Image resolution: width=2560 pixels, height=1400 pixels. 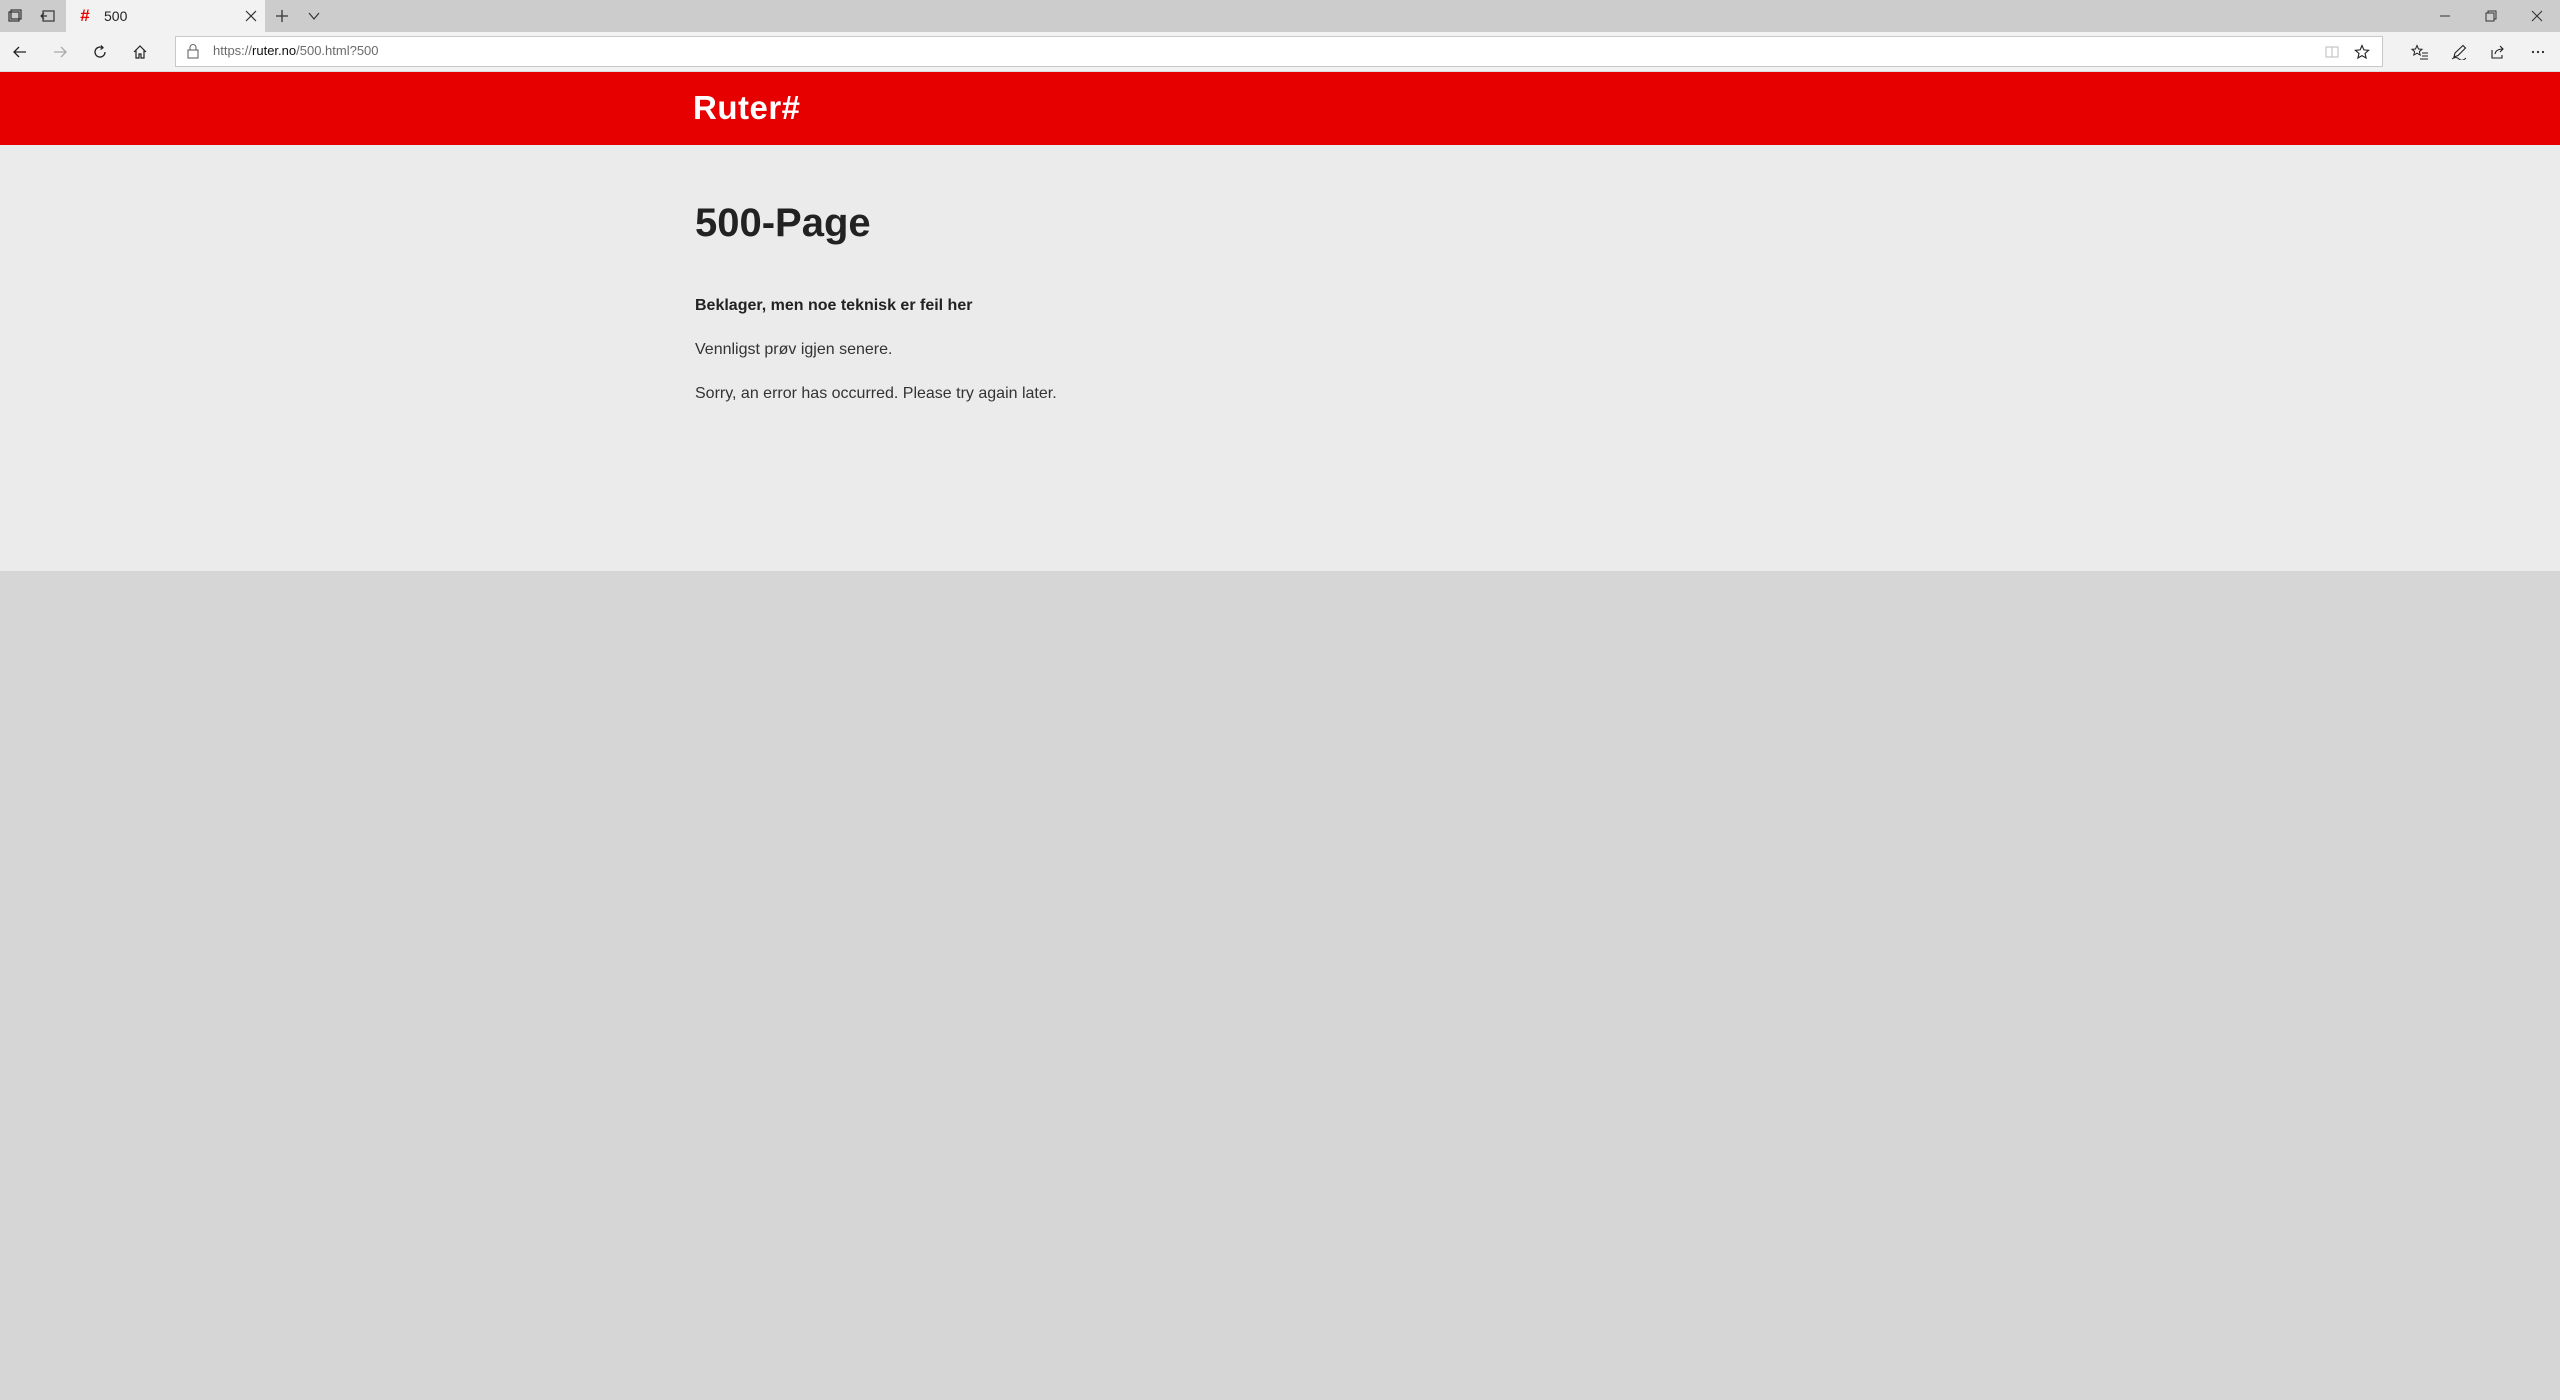 What do you see at coordinates (165, 16) in the screenshot?
I see `tab-active: # 500` at bounding box center [165, 16].